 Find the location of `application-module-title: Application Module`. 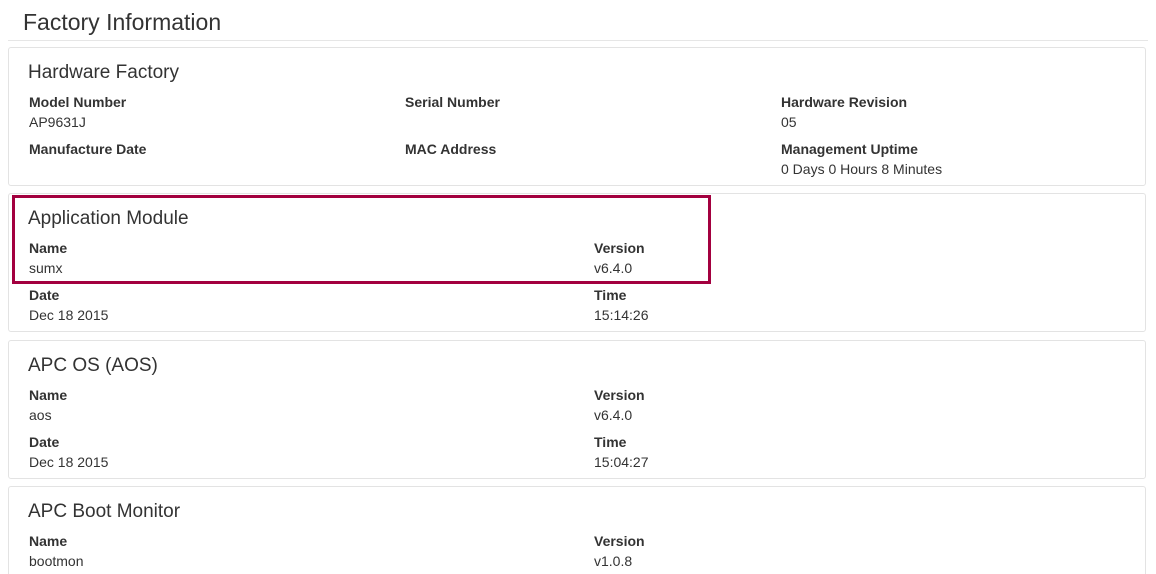

application-module-title: Application Module is located at coordinates (108, 218).